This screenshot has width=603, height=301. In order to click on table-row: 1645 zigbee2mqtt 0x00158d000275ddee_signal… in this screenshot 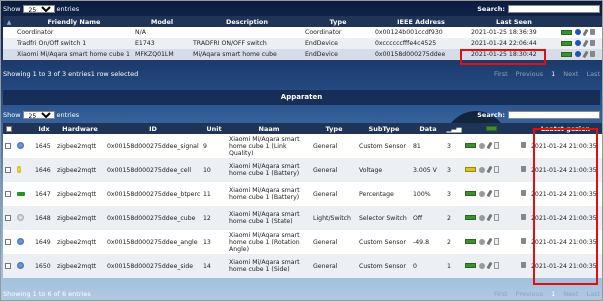, I will do `click(302, 146)`.